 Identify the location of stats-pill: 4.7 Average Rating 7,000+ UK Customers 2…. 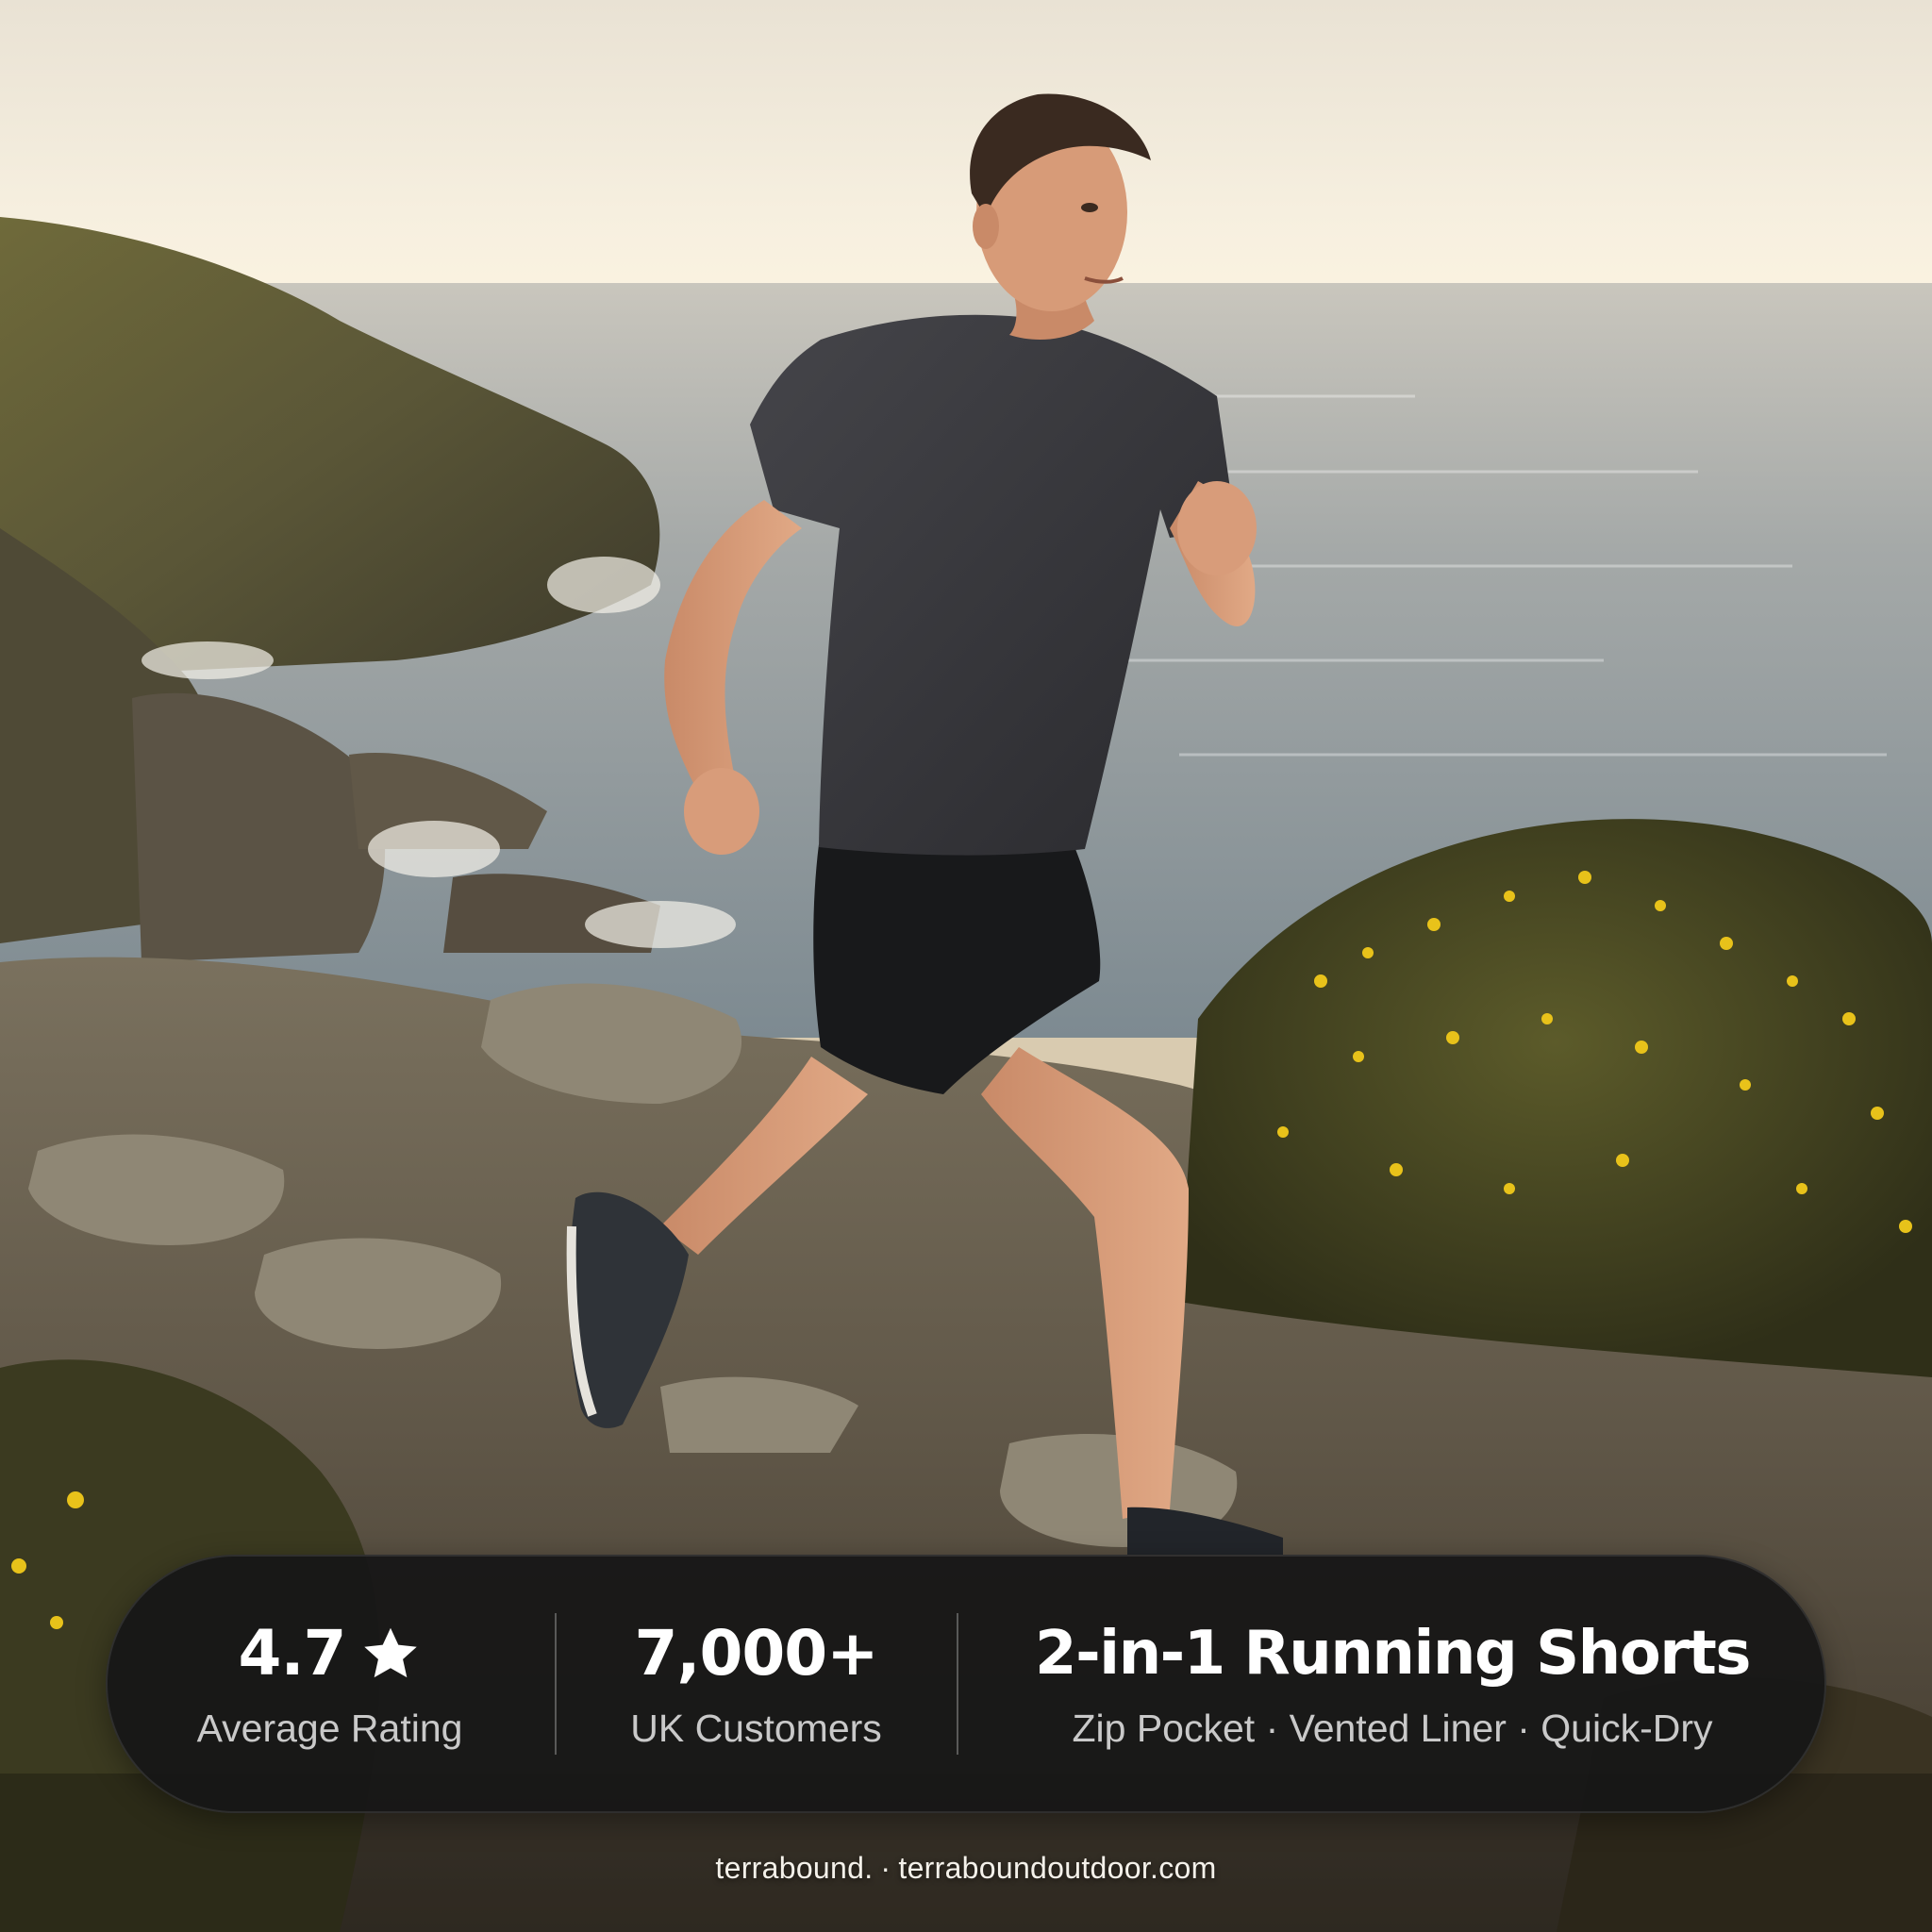
(966, 1684).